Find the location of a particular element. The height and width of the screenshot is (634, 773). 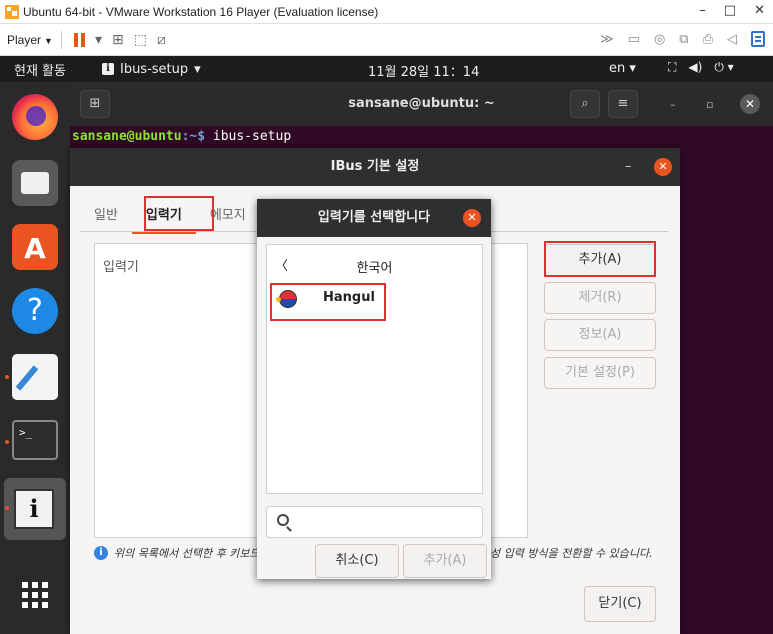

dock: A ? >_ i is located at coordinates (35, 358).